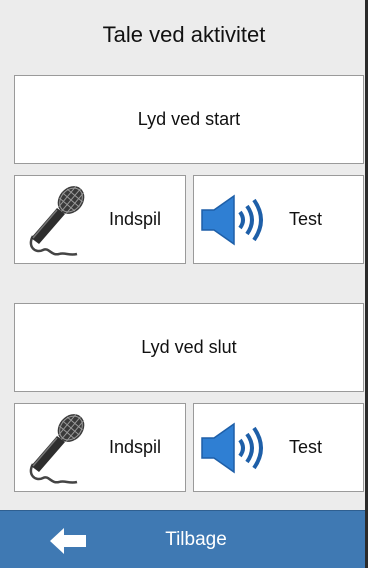 Image resolution: width=368 pixels, height=568 pixels. I want to click on end-sound-field: Lyd ved slut, so click(189, 347).